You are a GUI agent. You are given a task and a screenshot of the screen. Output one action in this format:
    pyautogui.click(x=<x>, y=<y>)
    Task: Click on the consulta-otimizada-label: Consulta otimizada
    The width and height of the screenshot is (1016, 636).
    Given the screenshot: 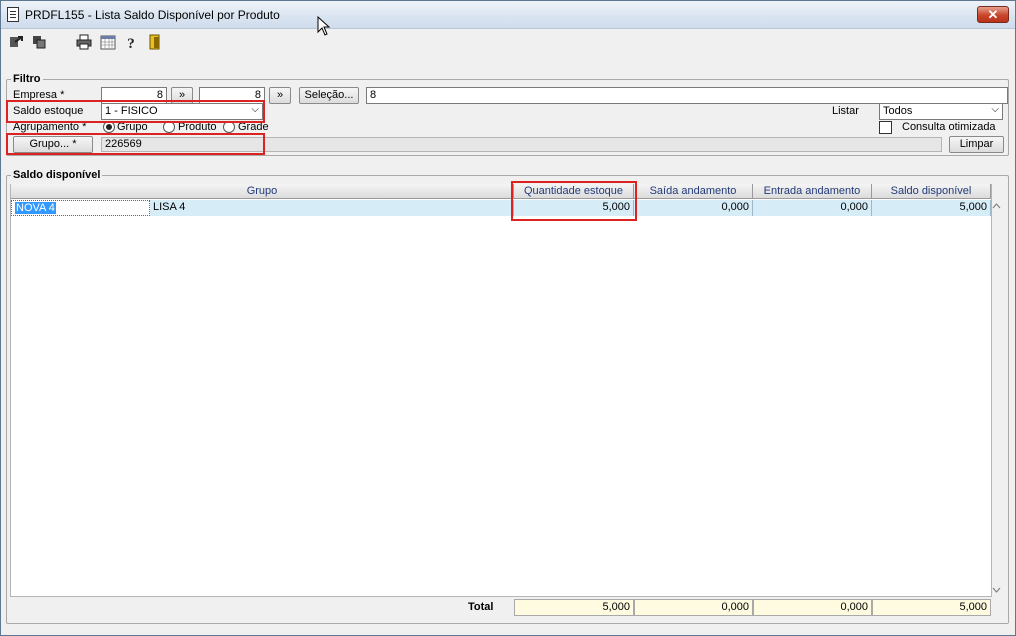 What is the action you would take?
    pyautogui.click(x=949, y=127)
    